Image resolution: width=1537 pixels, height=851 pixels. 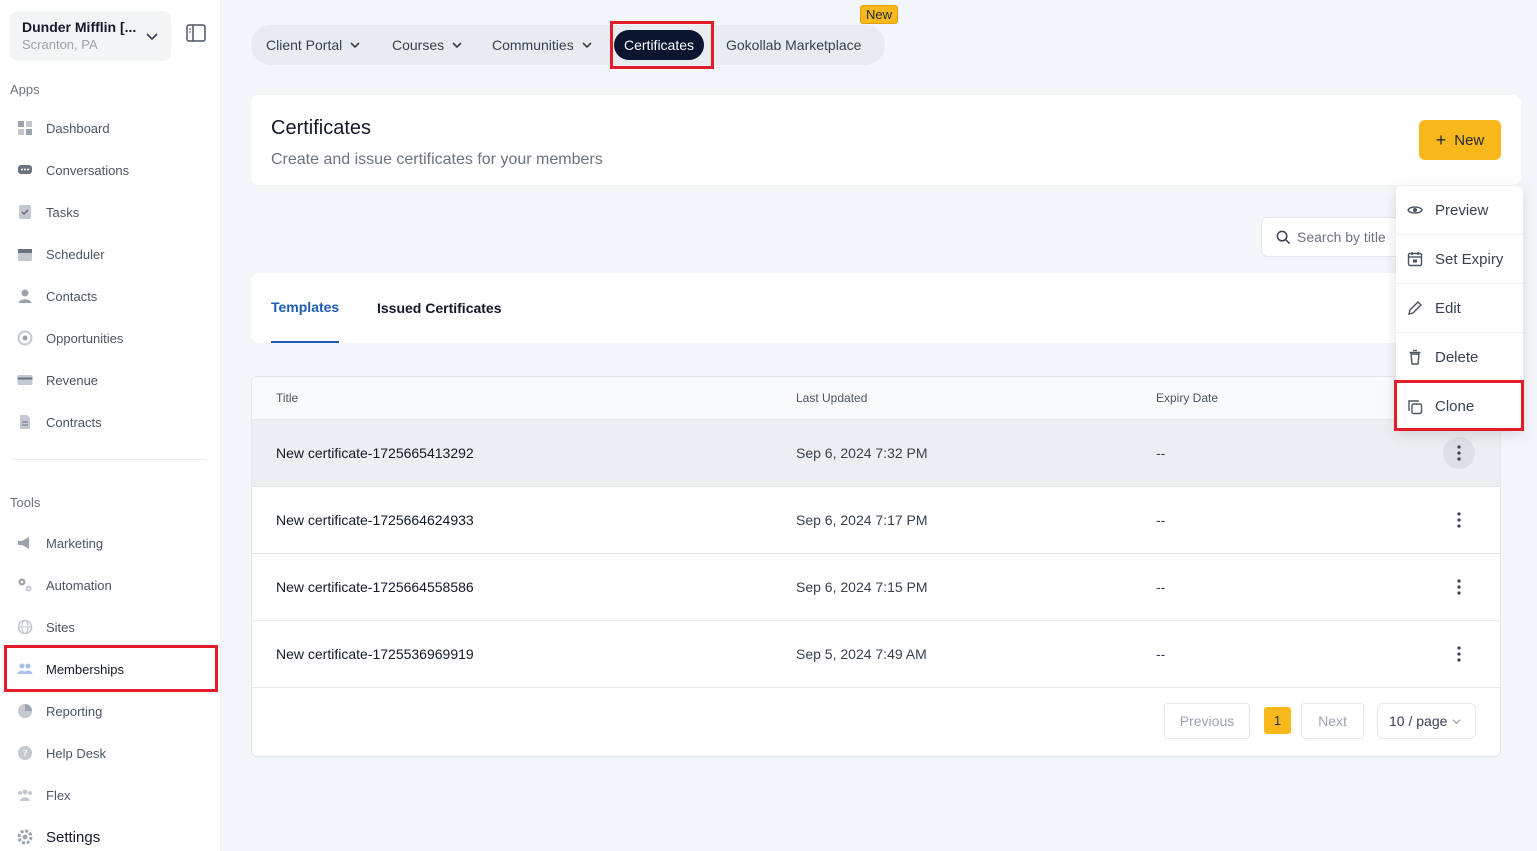 What do you see at coordinates (25, 338) in the screenshot?
I see `target-icon` at bounding box center [25, 338].